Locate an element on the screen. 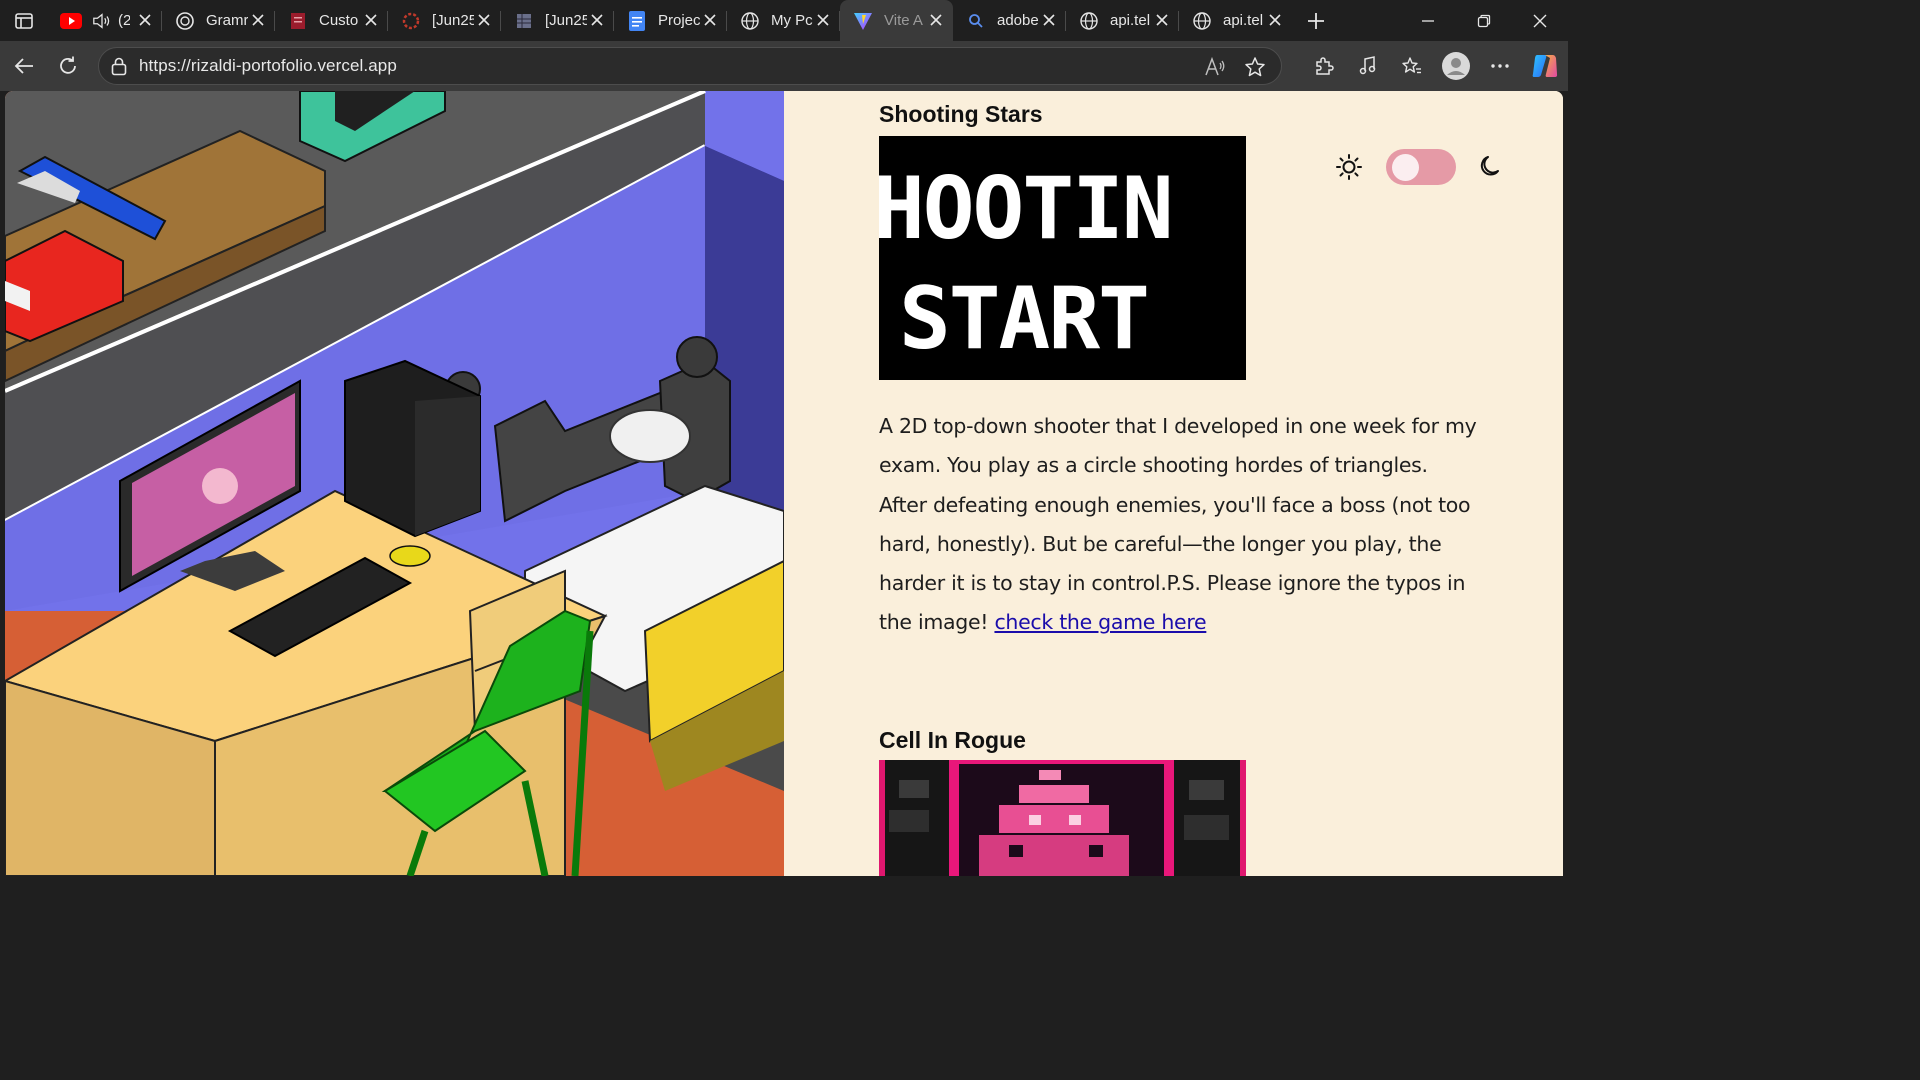 This screenshot has width=1920, height=1080. restore-icon is located at coordinates (1484, 20).